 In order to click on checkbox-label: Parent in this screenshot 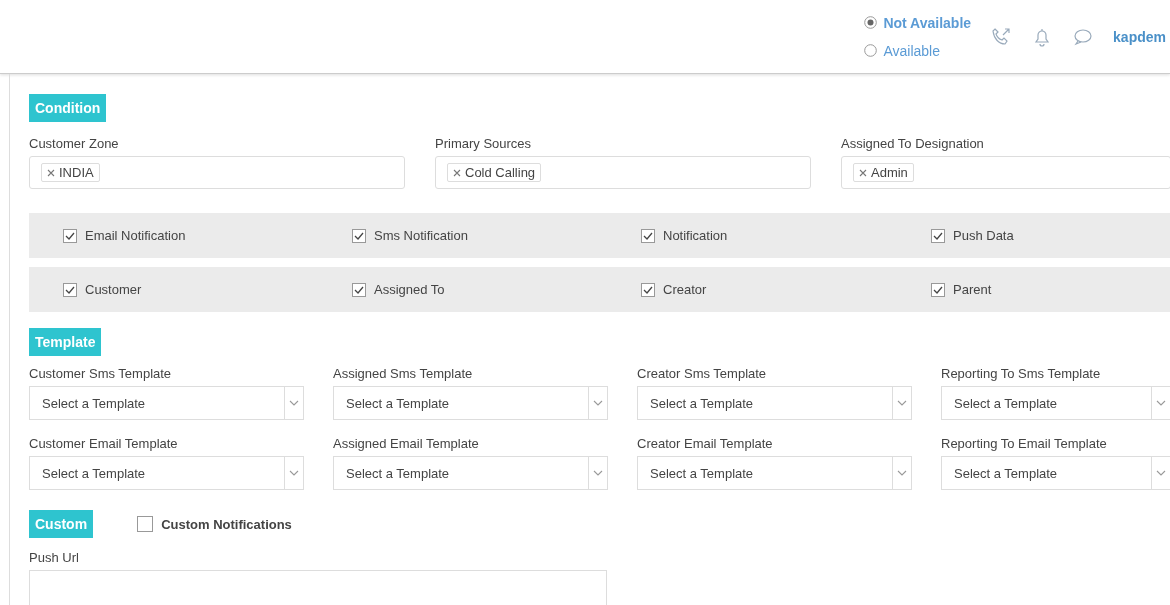, I will do `click(972, 289)`.